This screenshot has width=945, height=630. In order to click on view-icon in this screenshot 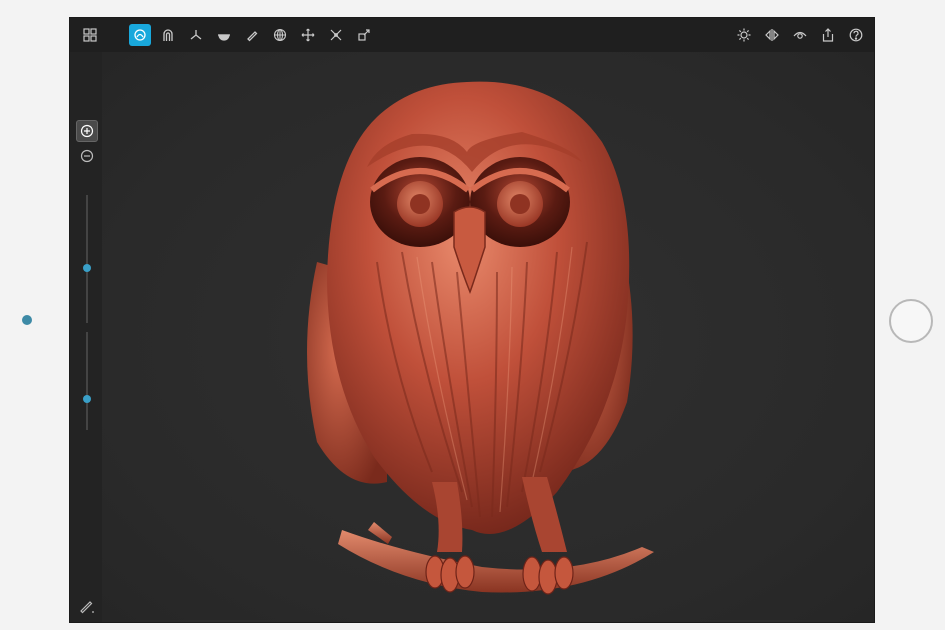, I will do `click(800, 35)`.